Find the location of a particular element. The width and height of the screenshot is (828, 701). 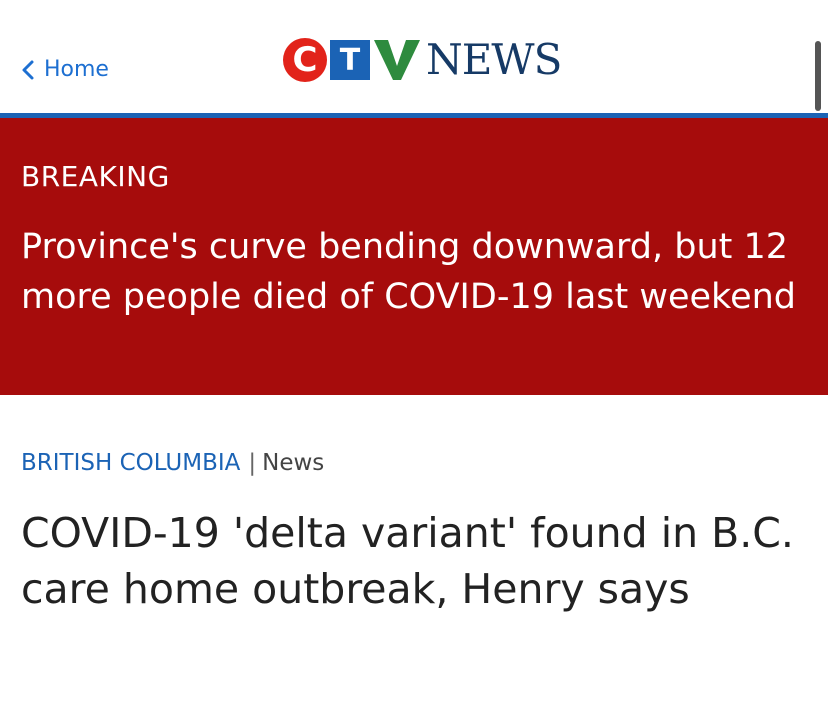

article-section-line: BRITISH COLUMBIA | News is located at coordinates (172, 463).